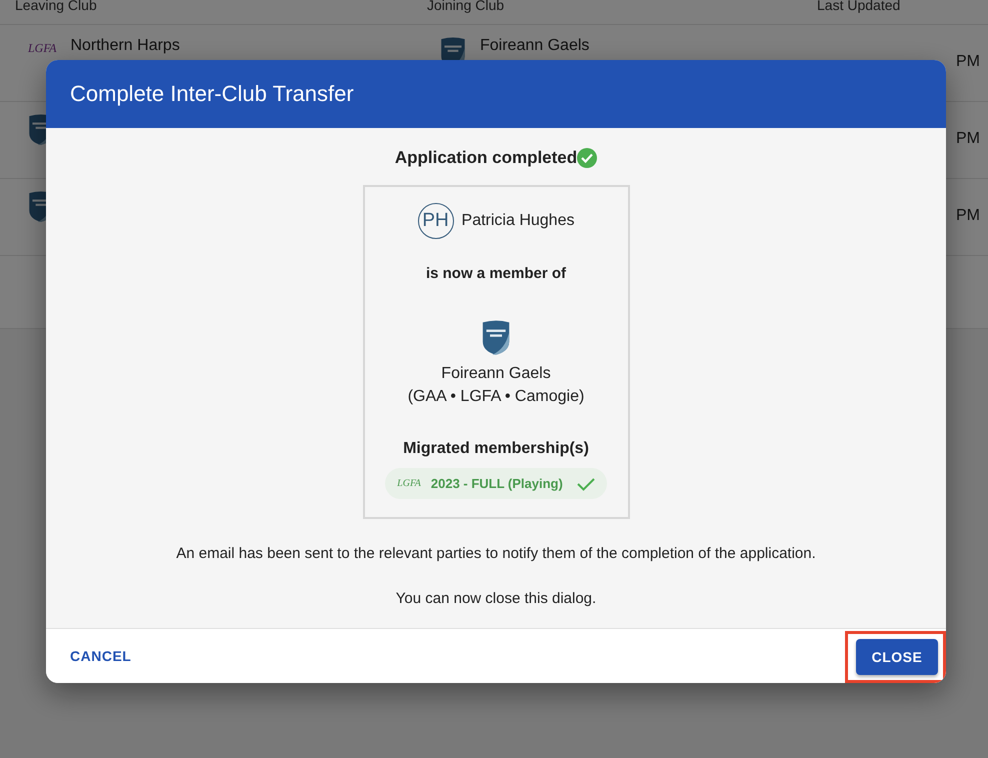 The image size is (988, 758). I want to click on close-button: CLOSE, so click(897, 657).